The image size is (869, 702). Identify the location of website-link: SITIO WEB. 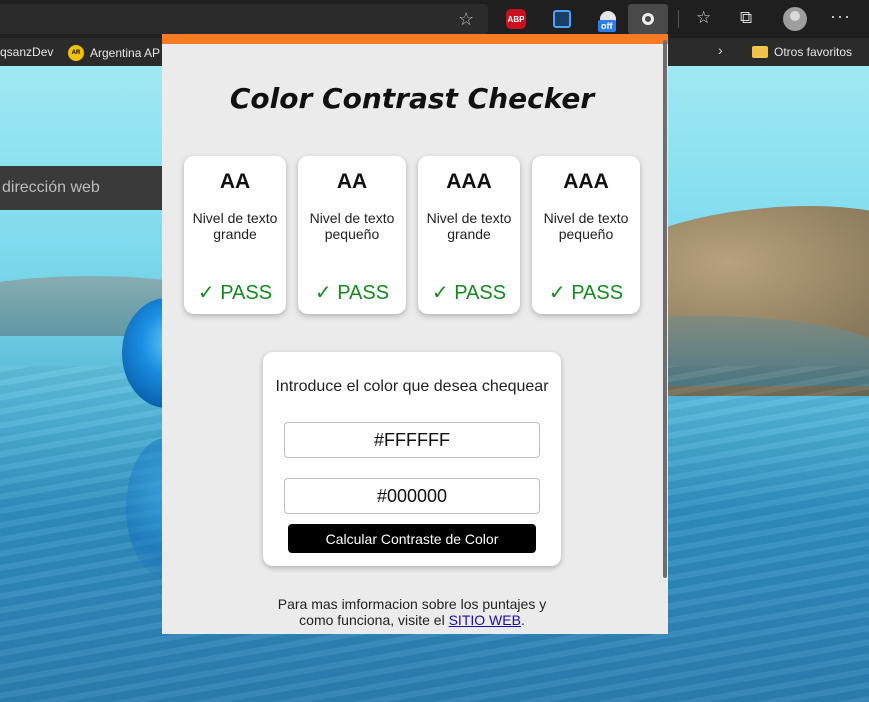
(485, 620).